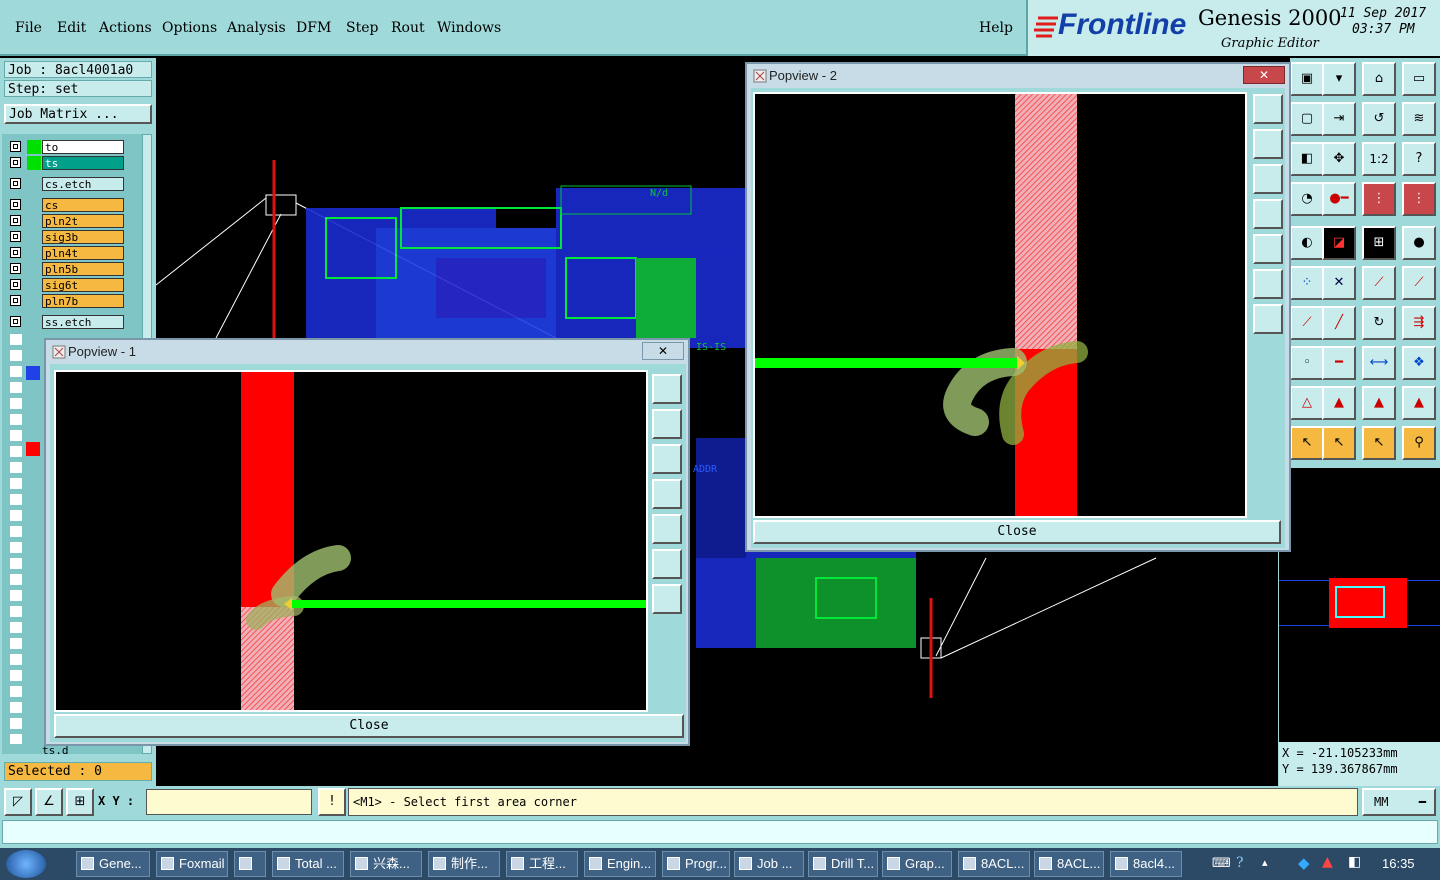 This screenshot has height=880, width=1440. What do you see at coordinates (68, 322) in the screenshot?
I see `layer-row-ss-etch: ss.etch` at bounding box center [68, 322].